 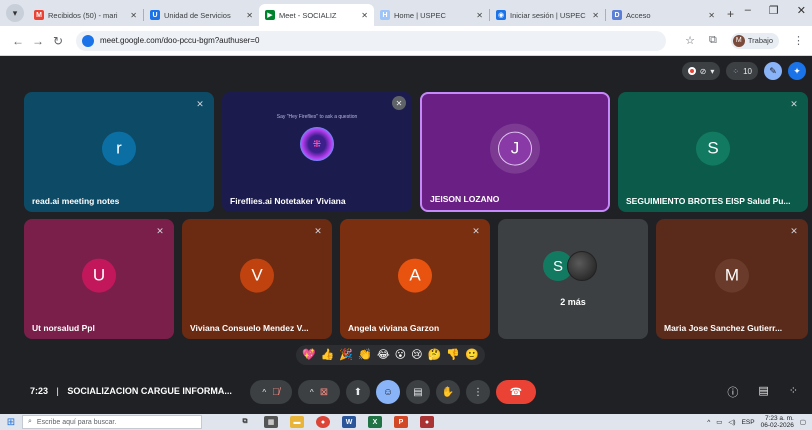 What do you see at coordinates (257, 279) in the screenshot?
I see `participant-tile: V Viviana Consuelo Mendez V... ✕` at bounding box center [257, 279].